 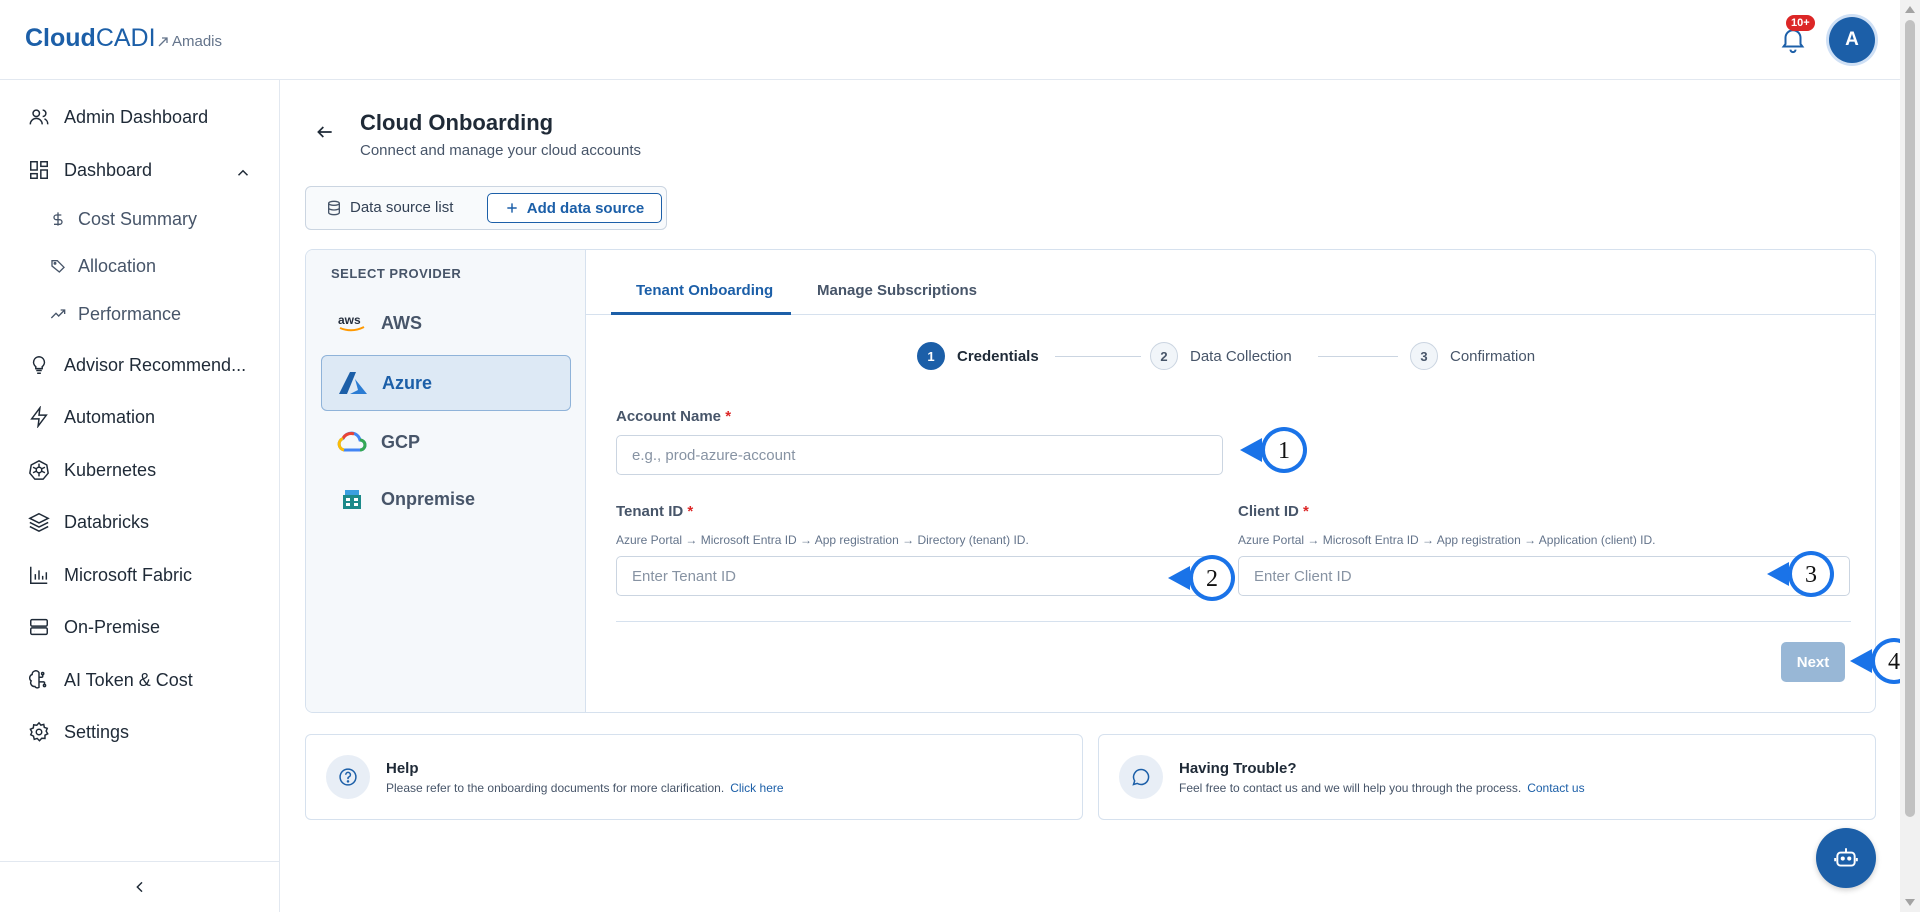 I want to click on callout-marker-3: 3, so click(x=1800, y=574).